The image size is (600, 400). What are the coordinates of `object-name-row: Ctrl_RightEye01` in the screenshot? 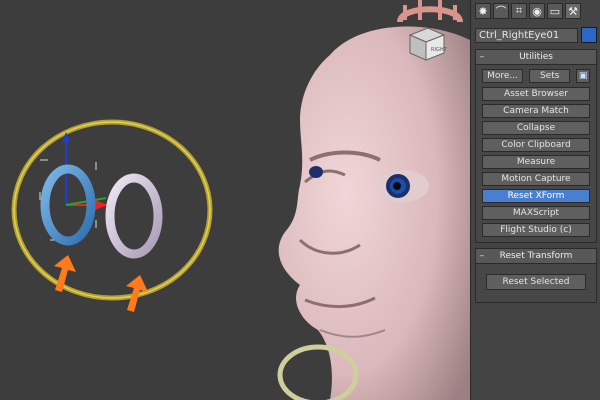 It's located at (536, 35).